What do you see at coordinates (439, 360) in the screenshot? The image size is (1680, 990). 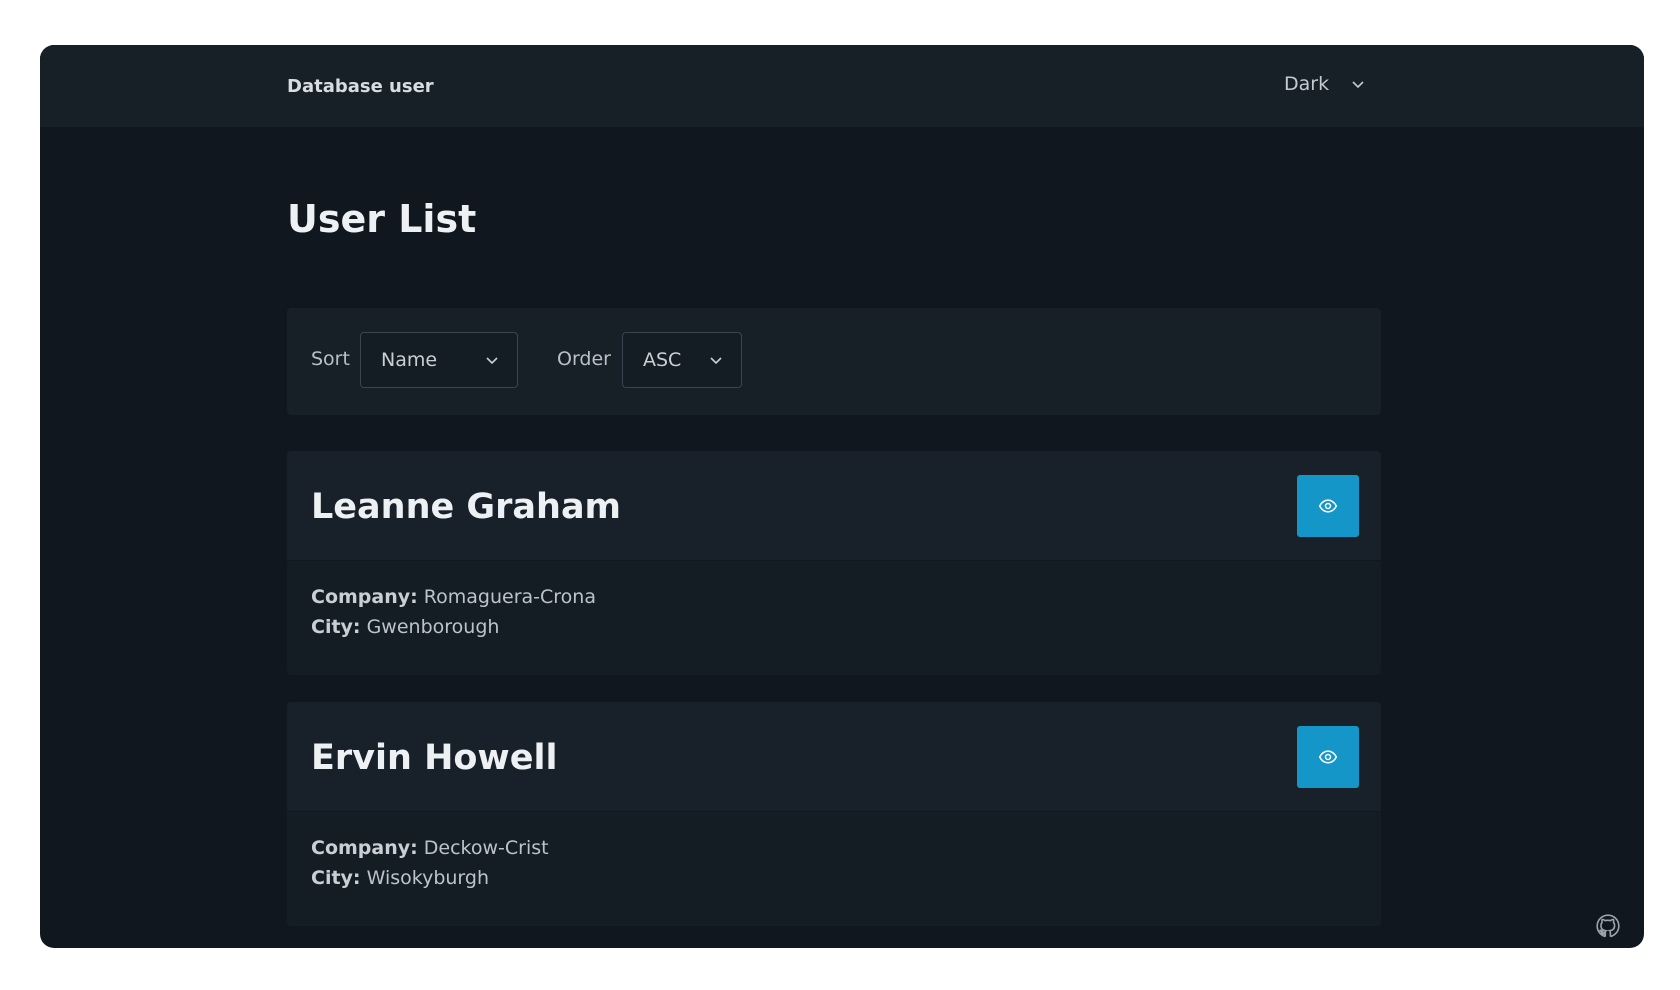 I see `sort-select: Name` at bounding box center [439, 360].